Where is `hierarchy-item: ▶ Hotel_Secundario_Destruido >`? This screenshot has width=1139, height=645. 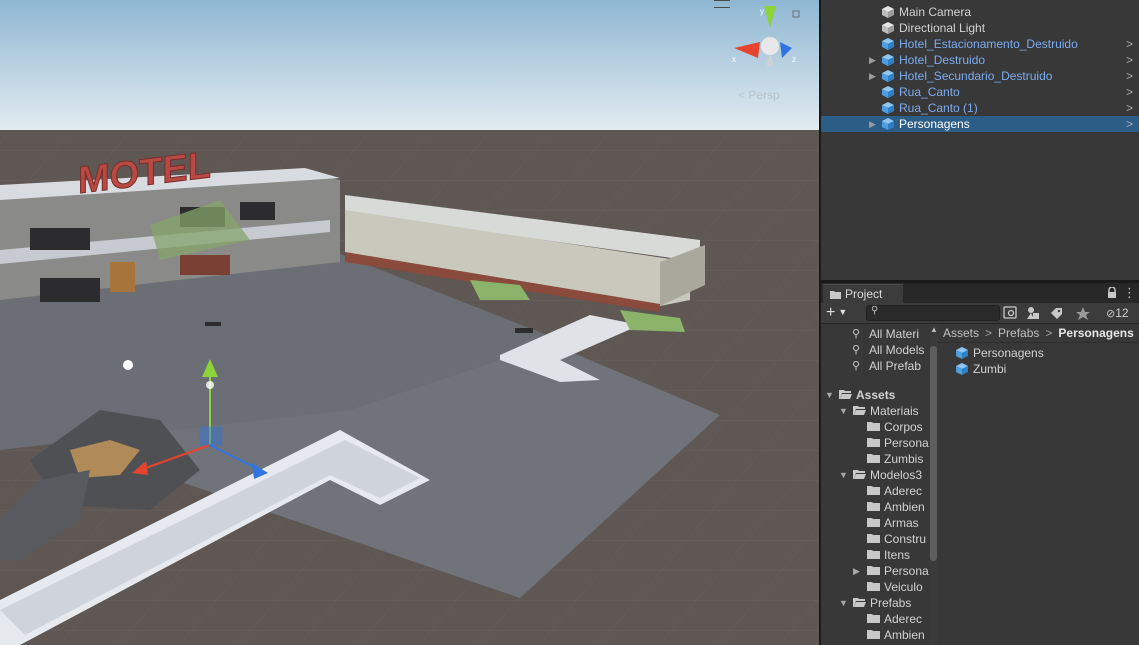 hierarchy-item: ▶ Hotel_Secundario_Destruido > is located at coordinates (980, 76).